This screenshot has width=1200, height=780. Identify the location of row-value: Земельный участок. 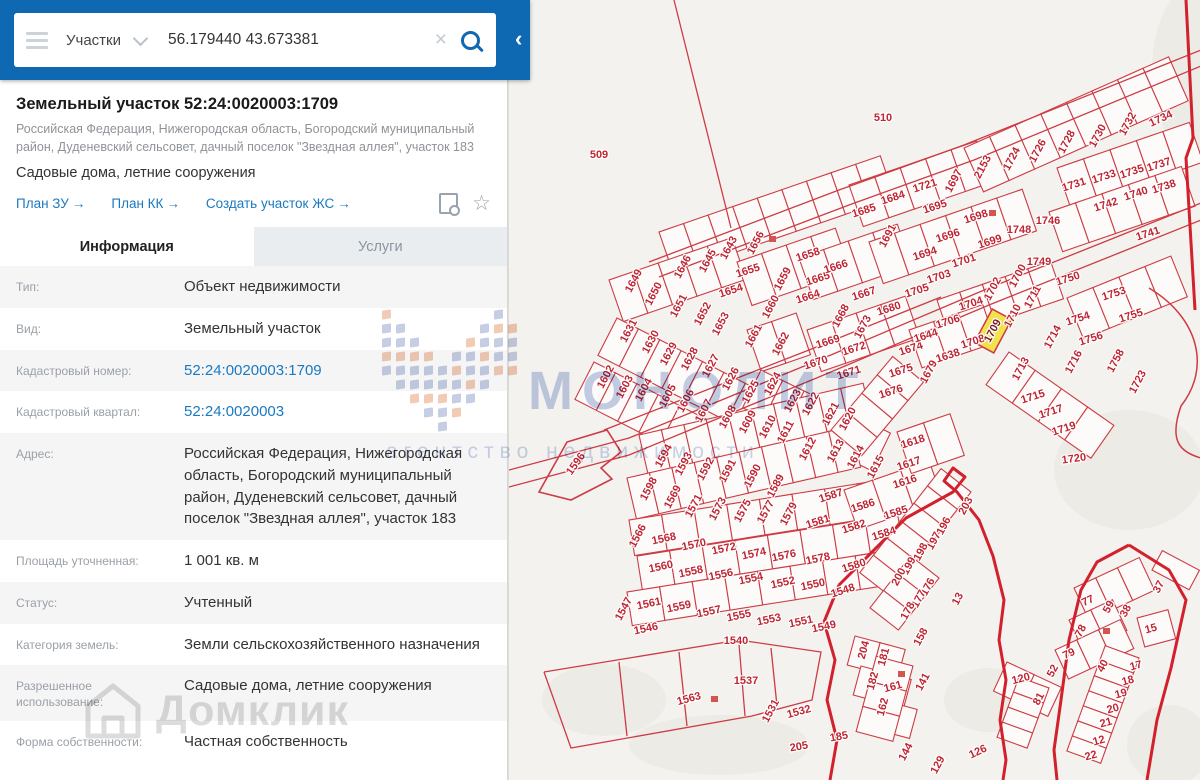
(252, 328).